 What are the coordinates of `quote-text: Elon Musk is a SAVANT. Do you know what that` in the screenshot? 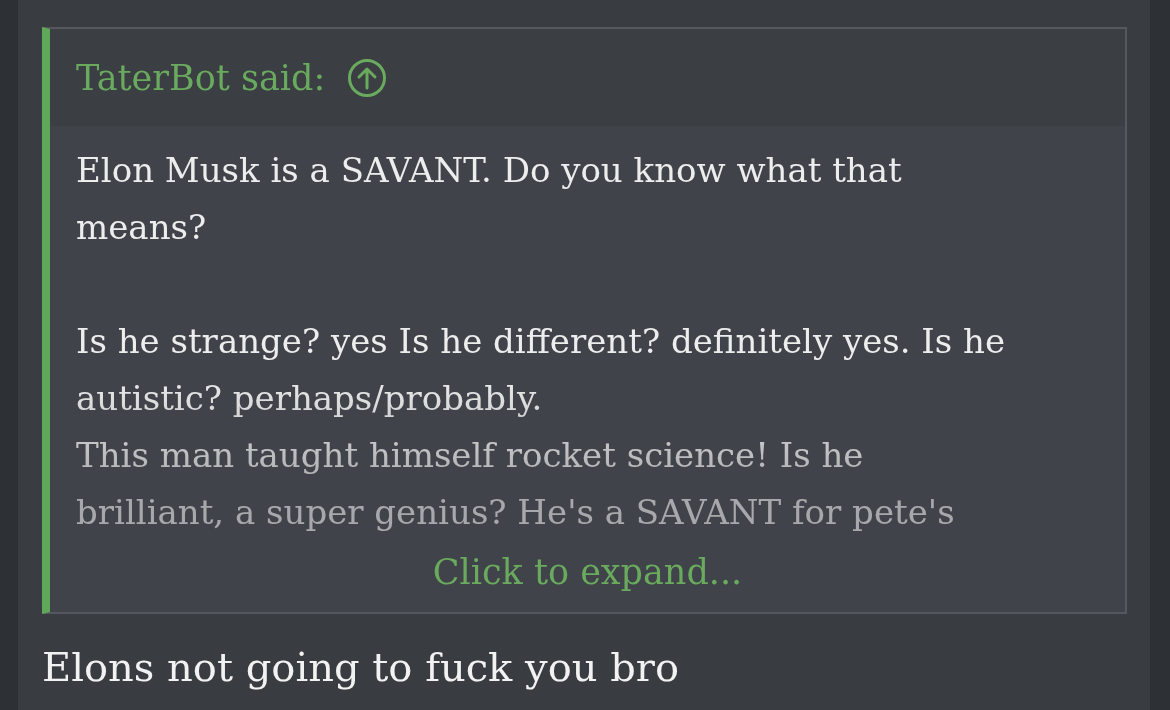 It's located at (489, 170).